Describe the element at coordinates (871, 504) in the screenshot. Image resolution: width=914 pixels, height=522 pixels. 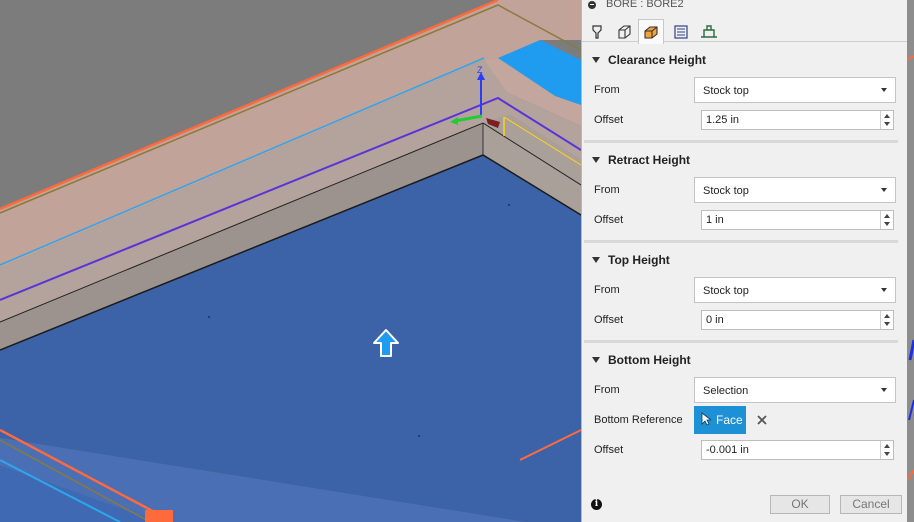
I see `cancel-button: Cancel` at that location.